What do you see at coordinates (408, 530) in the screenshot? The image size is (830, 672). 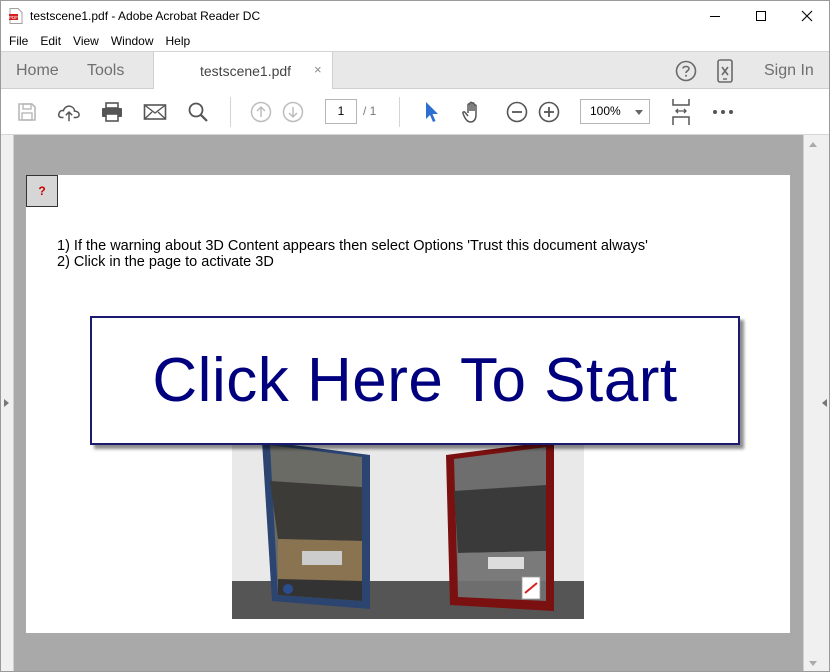 I see `scene-preview-image` at bounding box center [408, 530].